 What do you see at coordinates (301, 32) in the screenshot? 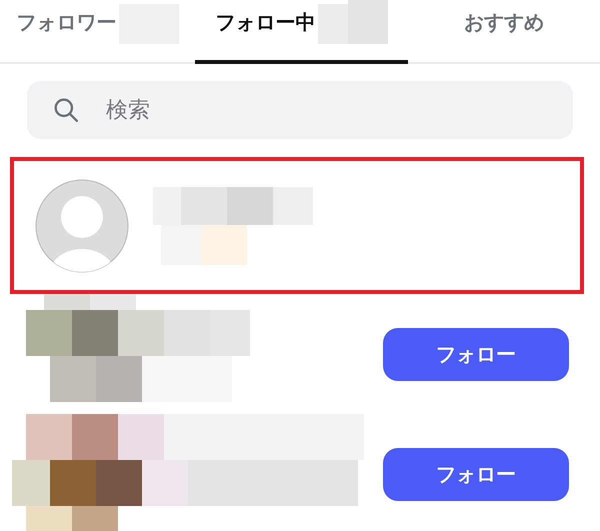
I see `tab: フォロー中` at bounding box center [301, 32].